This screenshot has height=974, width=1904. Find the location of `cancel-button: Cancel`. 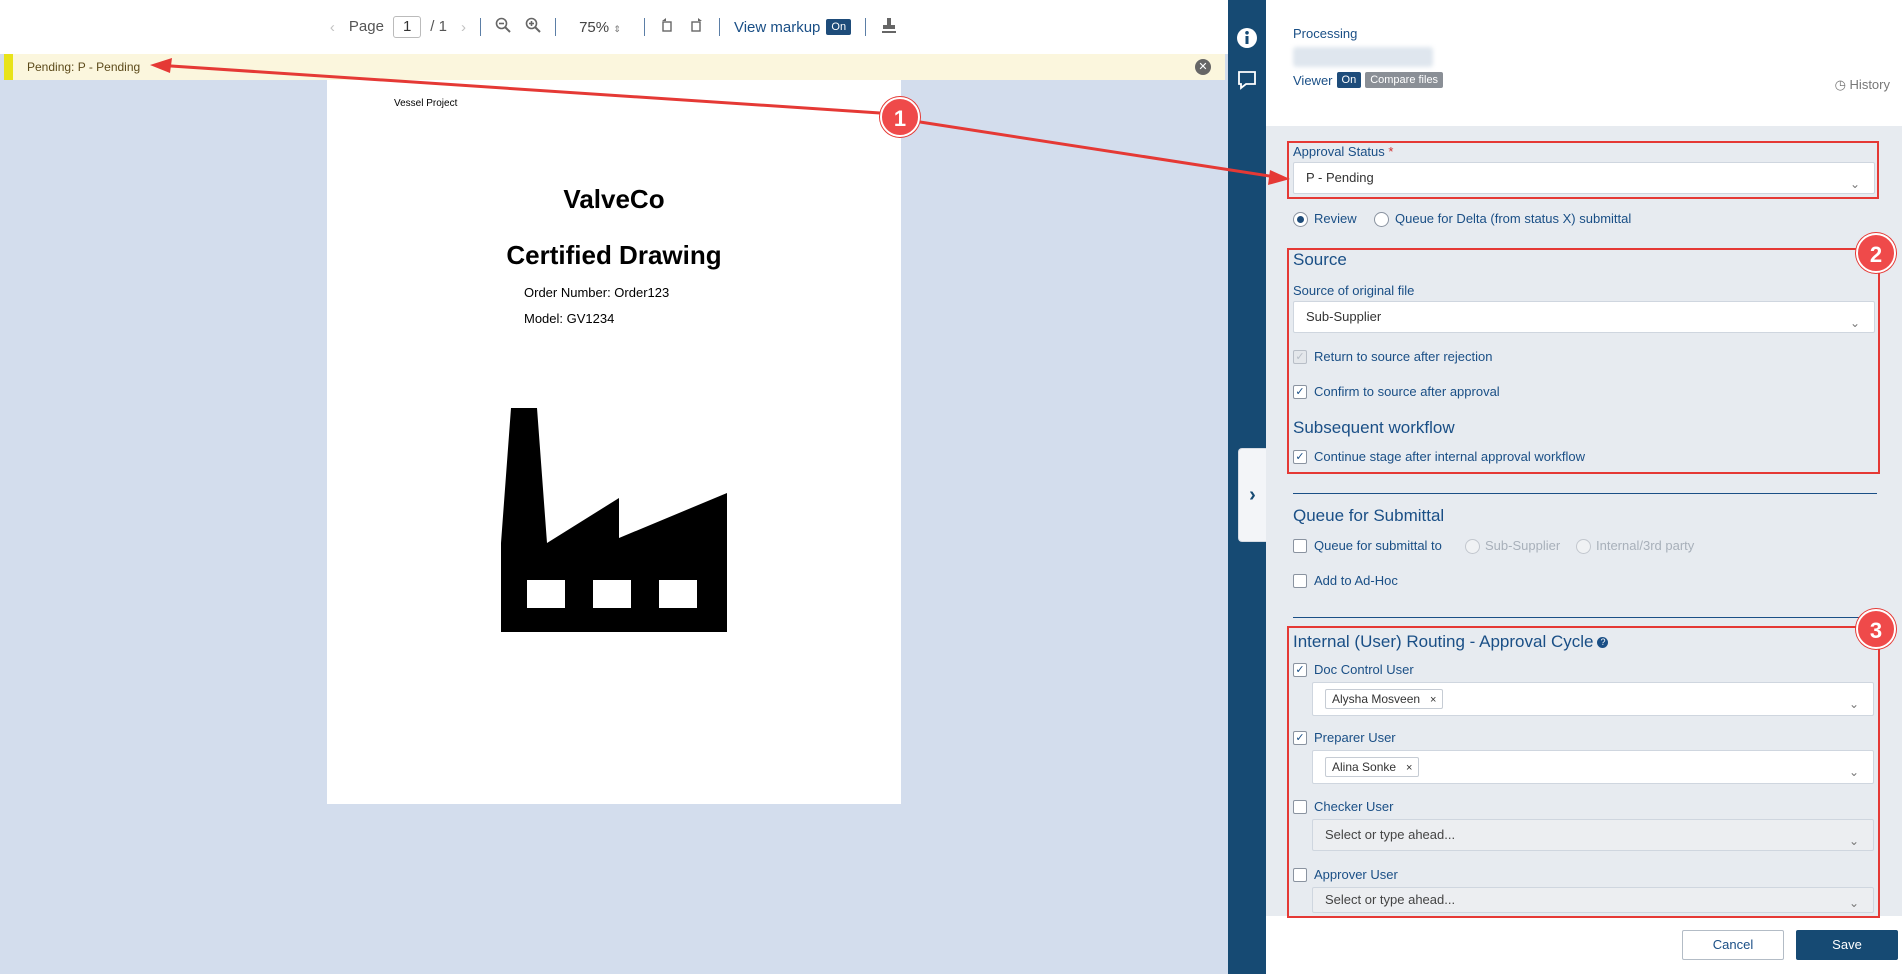

cancel-button: Cancel is located at coordinates (1733, 945).